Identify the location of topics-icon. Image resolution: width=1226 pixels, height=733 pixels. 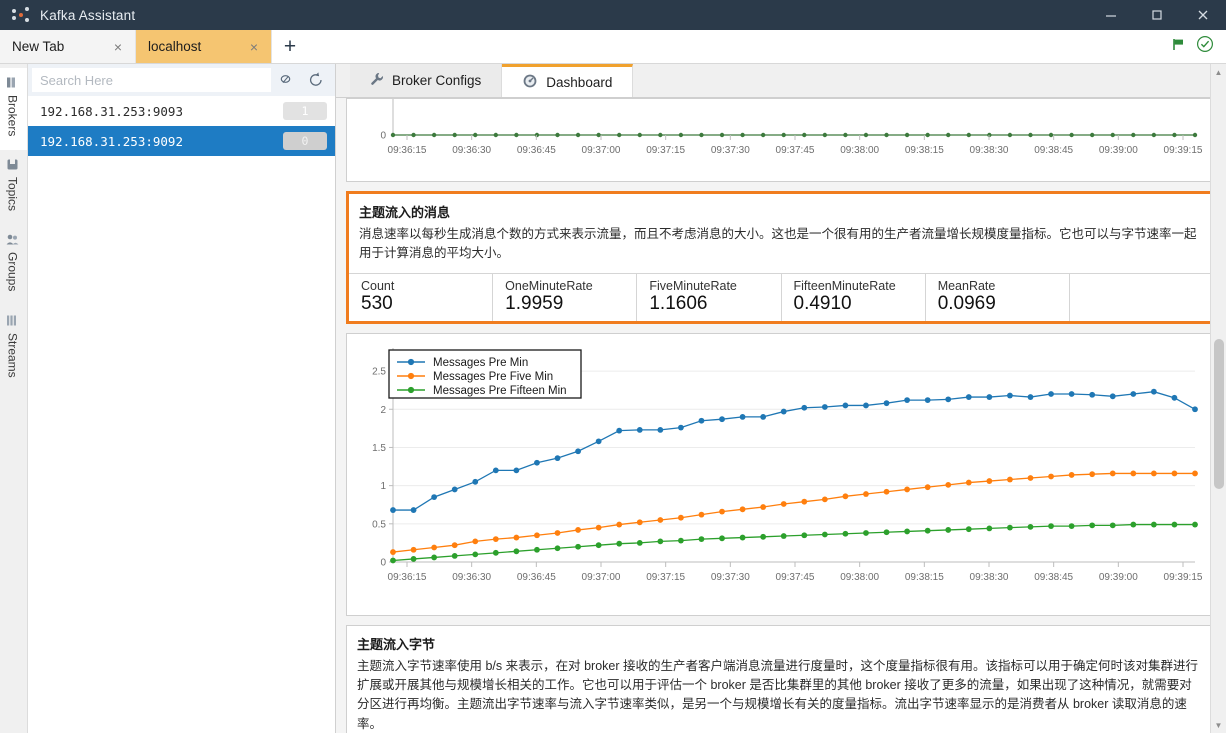
(12, 164).